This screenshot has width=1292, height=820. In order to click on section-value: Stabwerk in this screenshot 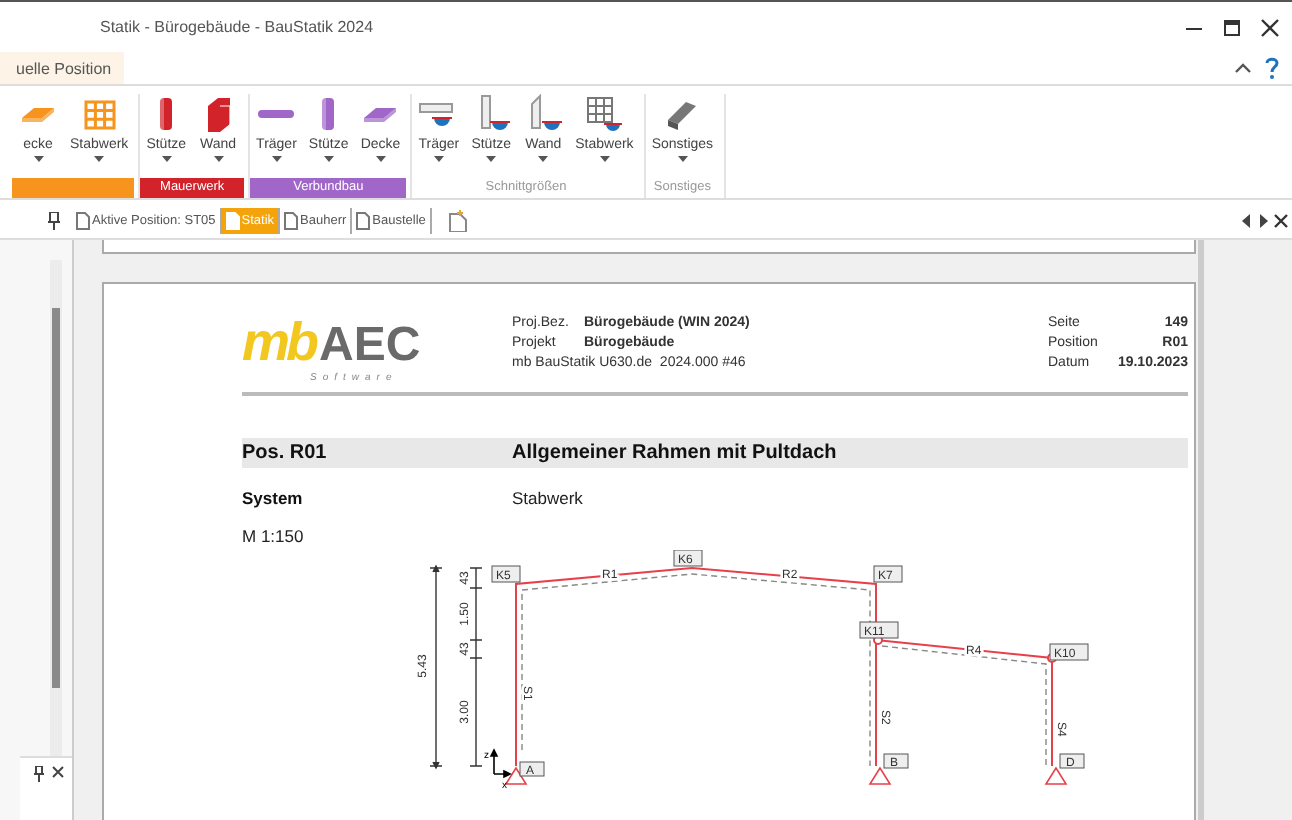, I will do `click(547, 498)`.